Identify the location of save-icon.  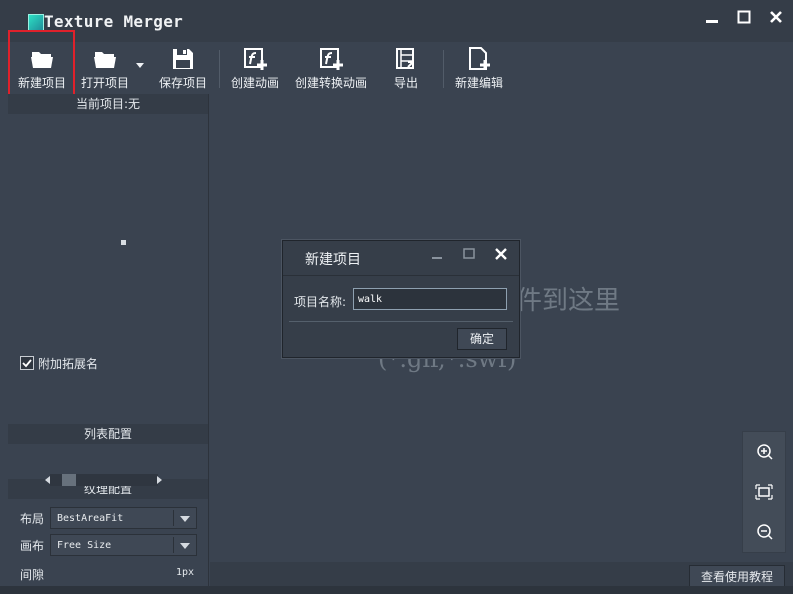
(183, 59).